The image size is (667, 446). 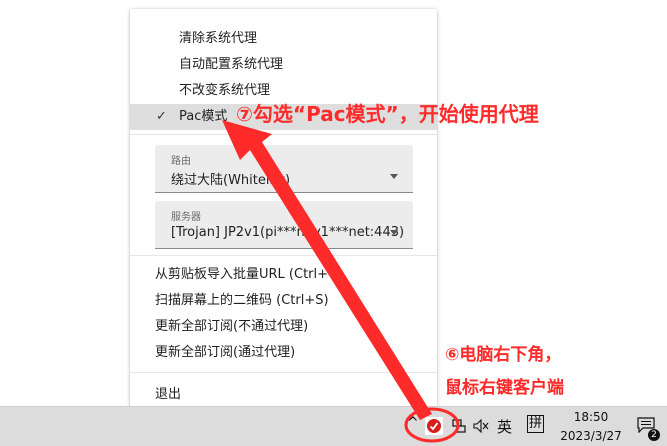 I want to click on server-value: [Trojan] JP2v1(pi***n2v1***net:443), so click(x=288, y=232).